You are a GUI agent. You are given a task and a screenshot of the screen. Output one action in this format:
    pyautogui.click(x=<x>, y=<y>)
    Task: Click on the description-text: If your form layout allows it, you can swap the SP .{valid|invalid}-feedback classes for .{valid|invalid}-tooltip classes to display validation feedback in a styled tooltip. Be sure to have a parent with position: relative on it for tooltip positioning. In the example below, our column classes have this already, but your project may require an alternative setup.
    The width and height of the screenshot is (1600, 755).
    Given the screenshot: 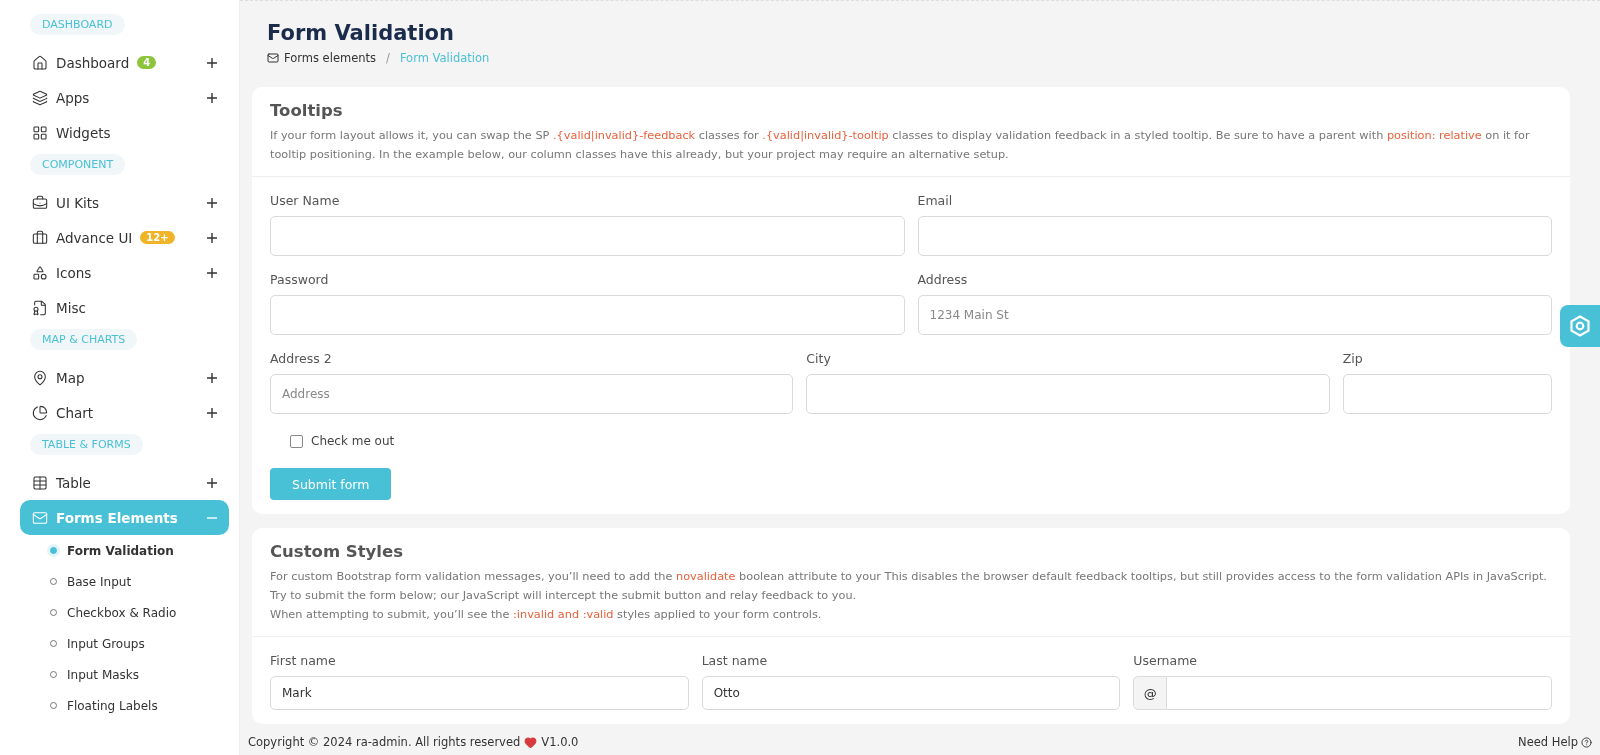 What is the action you would take?
    pyautogui.click(x=900, y=145)
    